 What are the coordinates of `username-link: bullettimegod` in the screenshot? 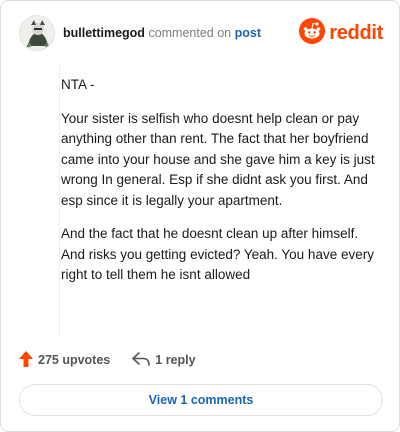 It's located at (104, 33).